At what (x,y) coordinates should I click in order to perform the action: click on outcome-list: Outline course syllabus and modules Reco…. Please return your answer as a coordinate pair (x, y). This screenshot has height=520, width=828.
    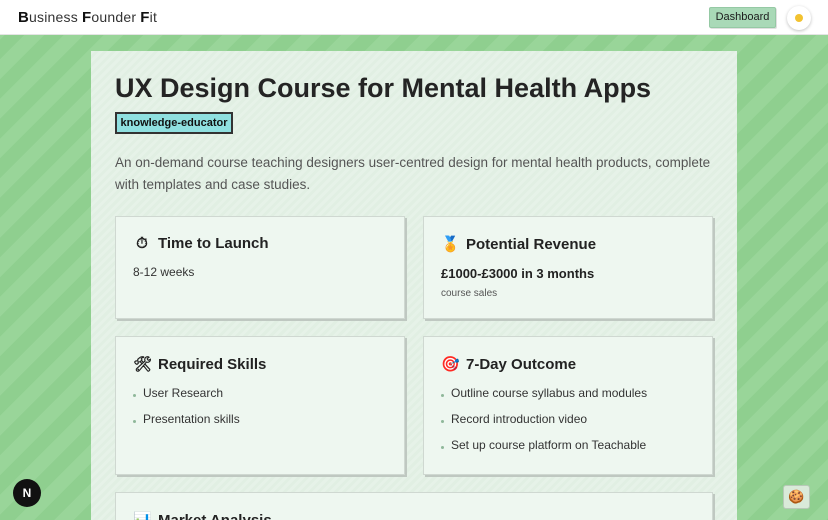
    Looking at the image, I should click on (544, 425).